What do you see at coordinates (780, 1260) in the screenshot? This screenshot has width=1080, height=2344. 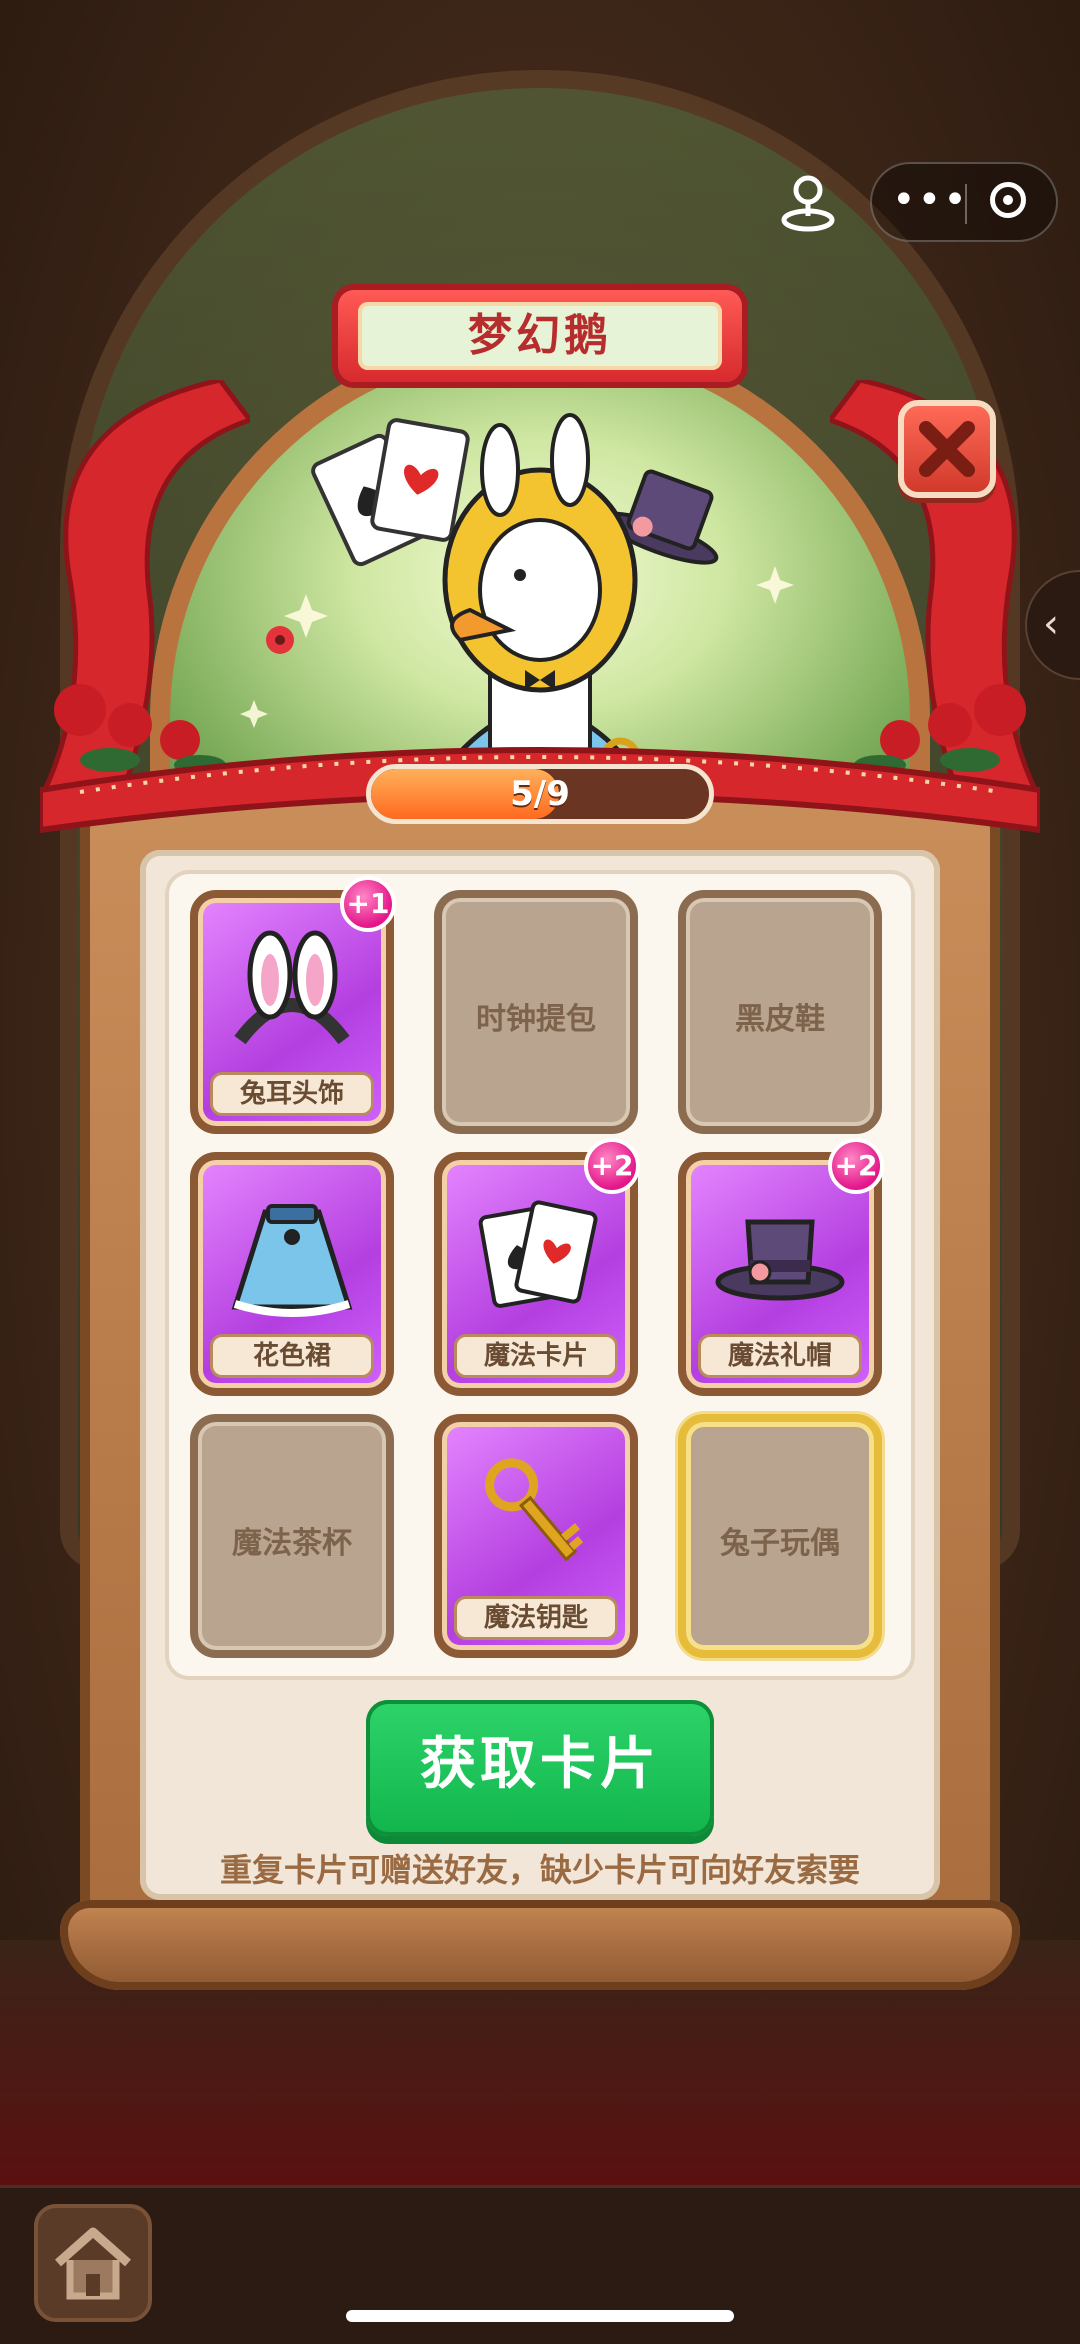 I see `top-hat-icon` at bounding box center [780, 1260].